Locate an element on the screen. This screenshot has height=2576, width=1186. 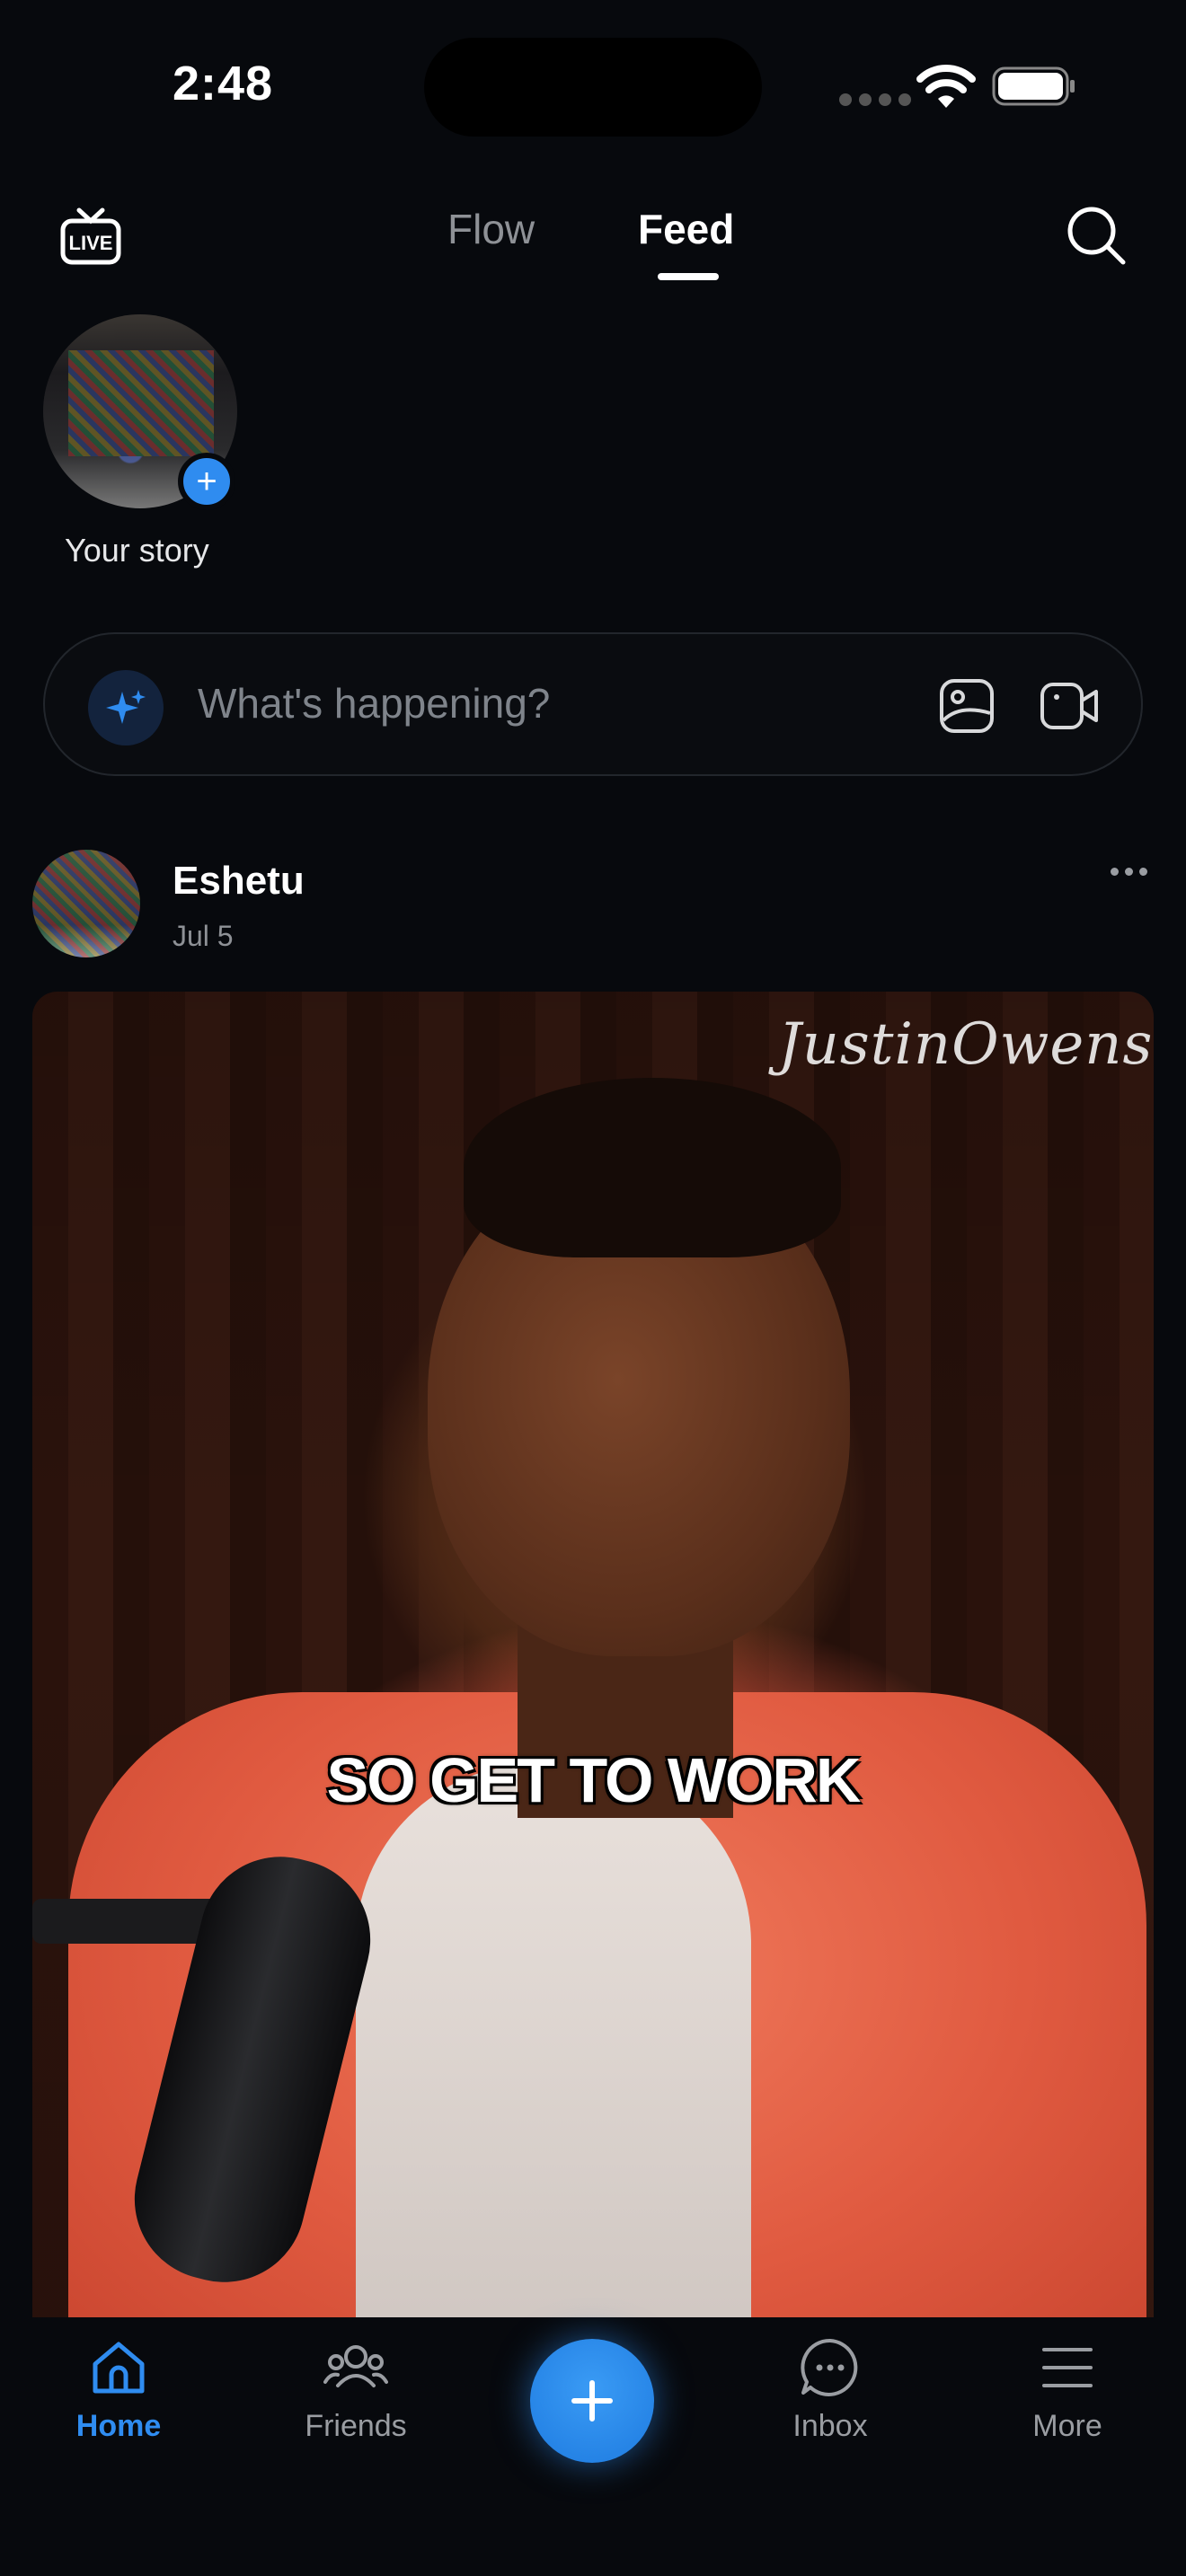
more-options-icon is located at coordinates (1129, 872).